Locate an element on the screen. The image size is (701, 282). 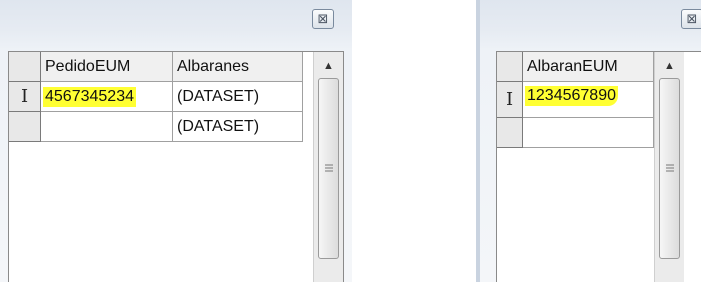
grid-header-row: PedidoEUM Albaranes is located at coordinates (176, 67).